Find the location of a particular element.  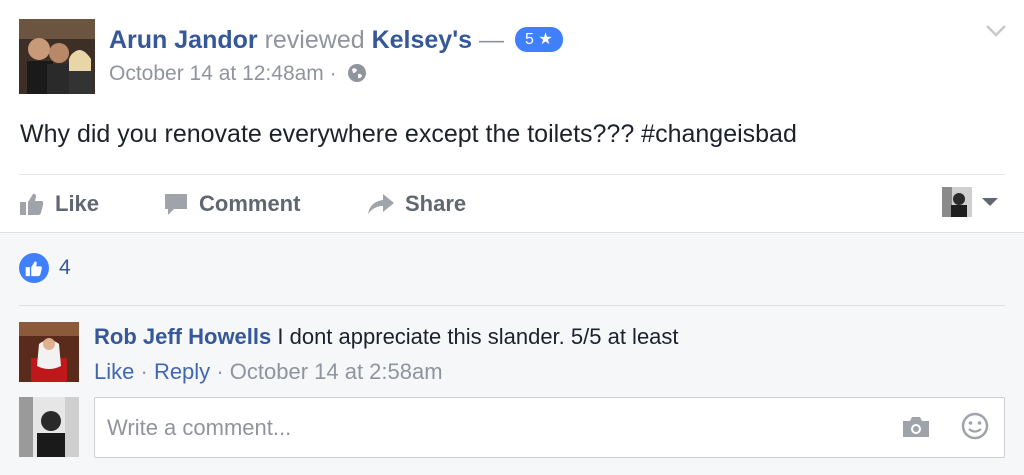

post-header-line: Arun Jandor reviewed Kelsey's — 5 ★ is located at coordinates (336, 40).